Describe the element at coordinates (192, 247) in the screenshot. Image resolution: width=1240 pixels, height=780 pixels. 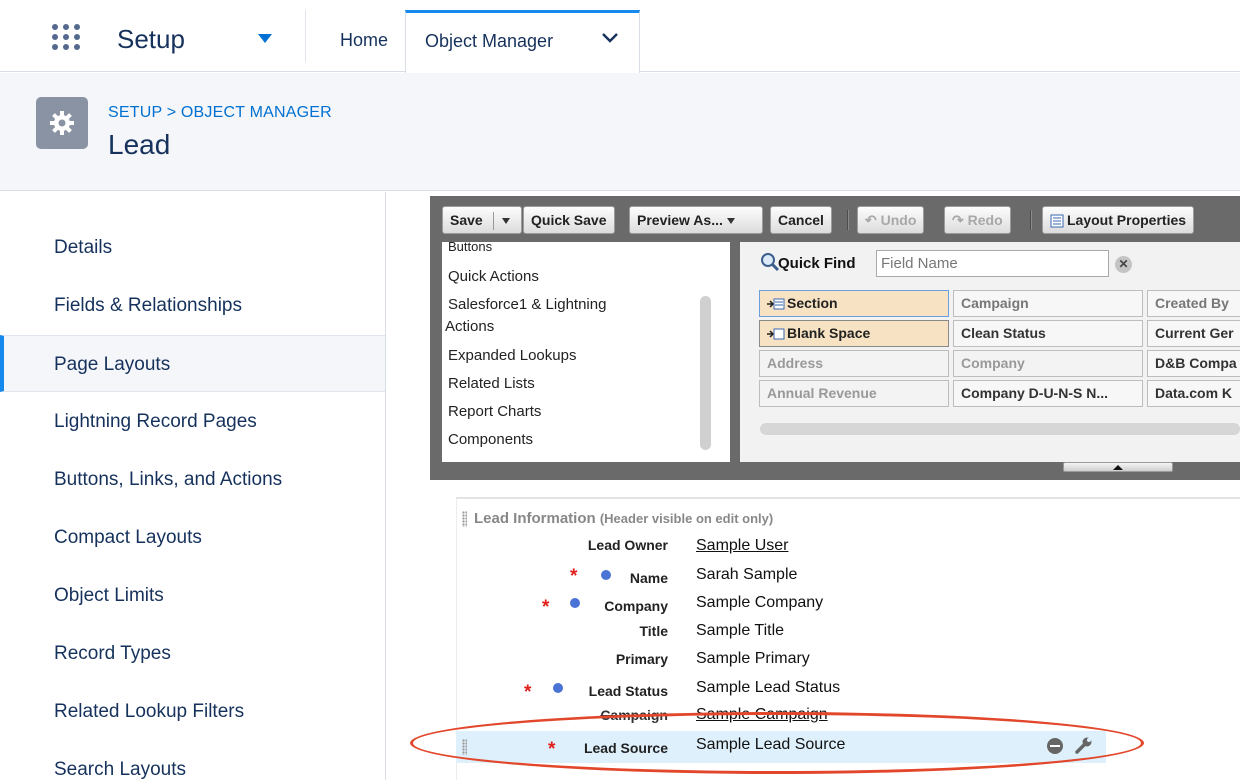
I see `sidebar-item-details: Details` at that location.